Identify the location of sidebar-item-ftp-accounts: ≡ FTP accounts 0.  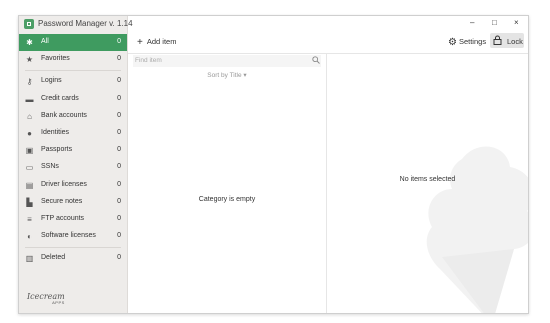
(73, 219).